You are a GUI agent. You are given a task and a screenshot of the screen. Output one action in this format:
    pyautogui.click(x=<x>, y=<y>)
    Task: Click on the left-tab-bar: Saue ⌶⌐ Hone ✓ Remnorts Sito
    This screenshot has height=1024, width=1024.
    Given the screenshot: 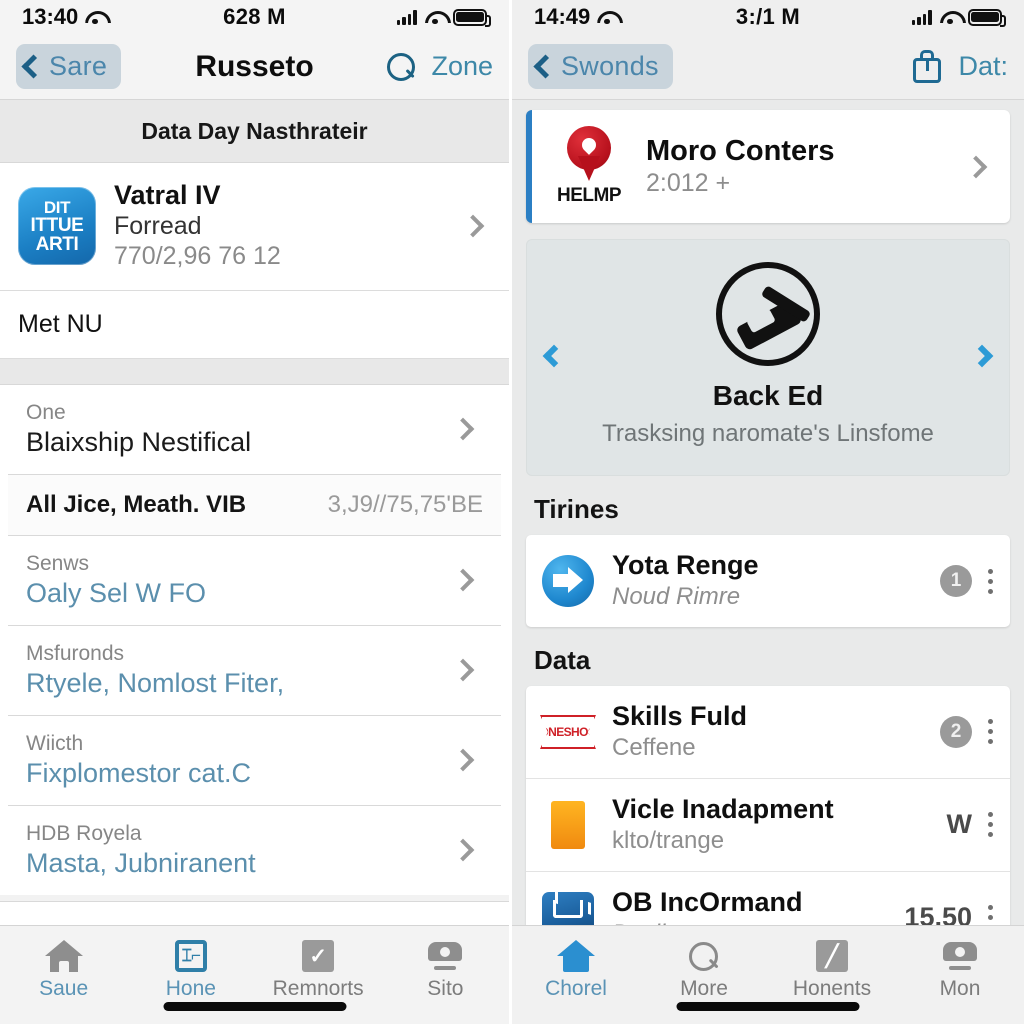 What is the action you would take?
    pyautogui.click(x=254, y=974)
    